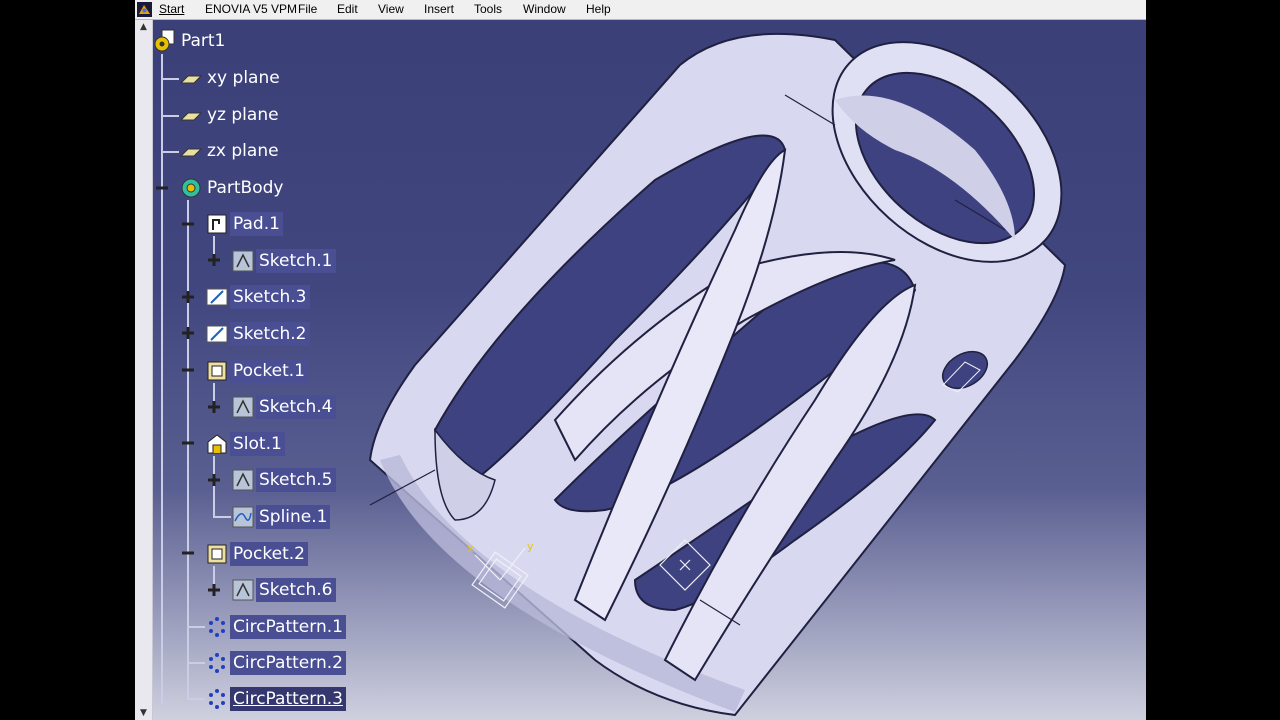 This screenshot has width=1280, height=720. I want to click on tree-label: Sketch.2, so click(270, 334).